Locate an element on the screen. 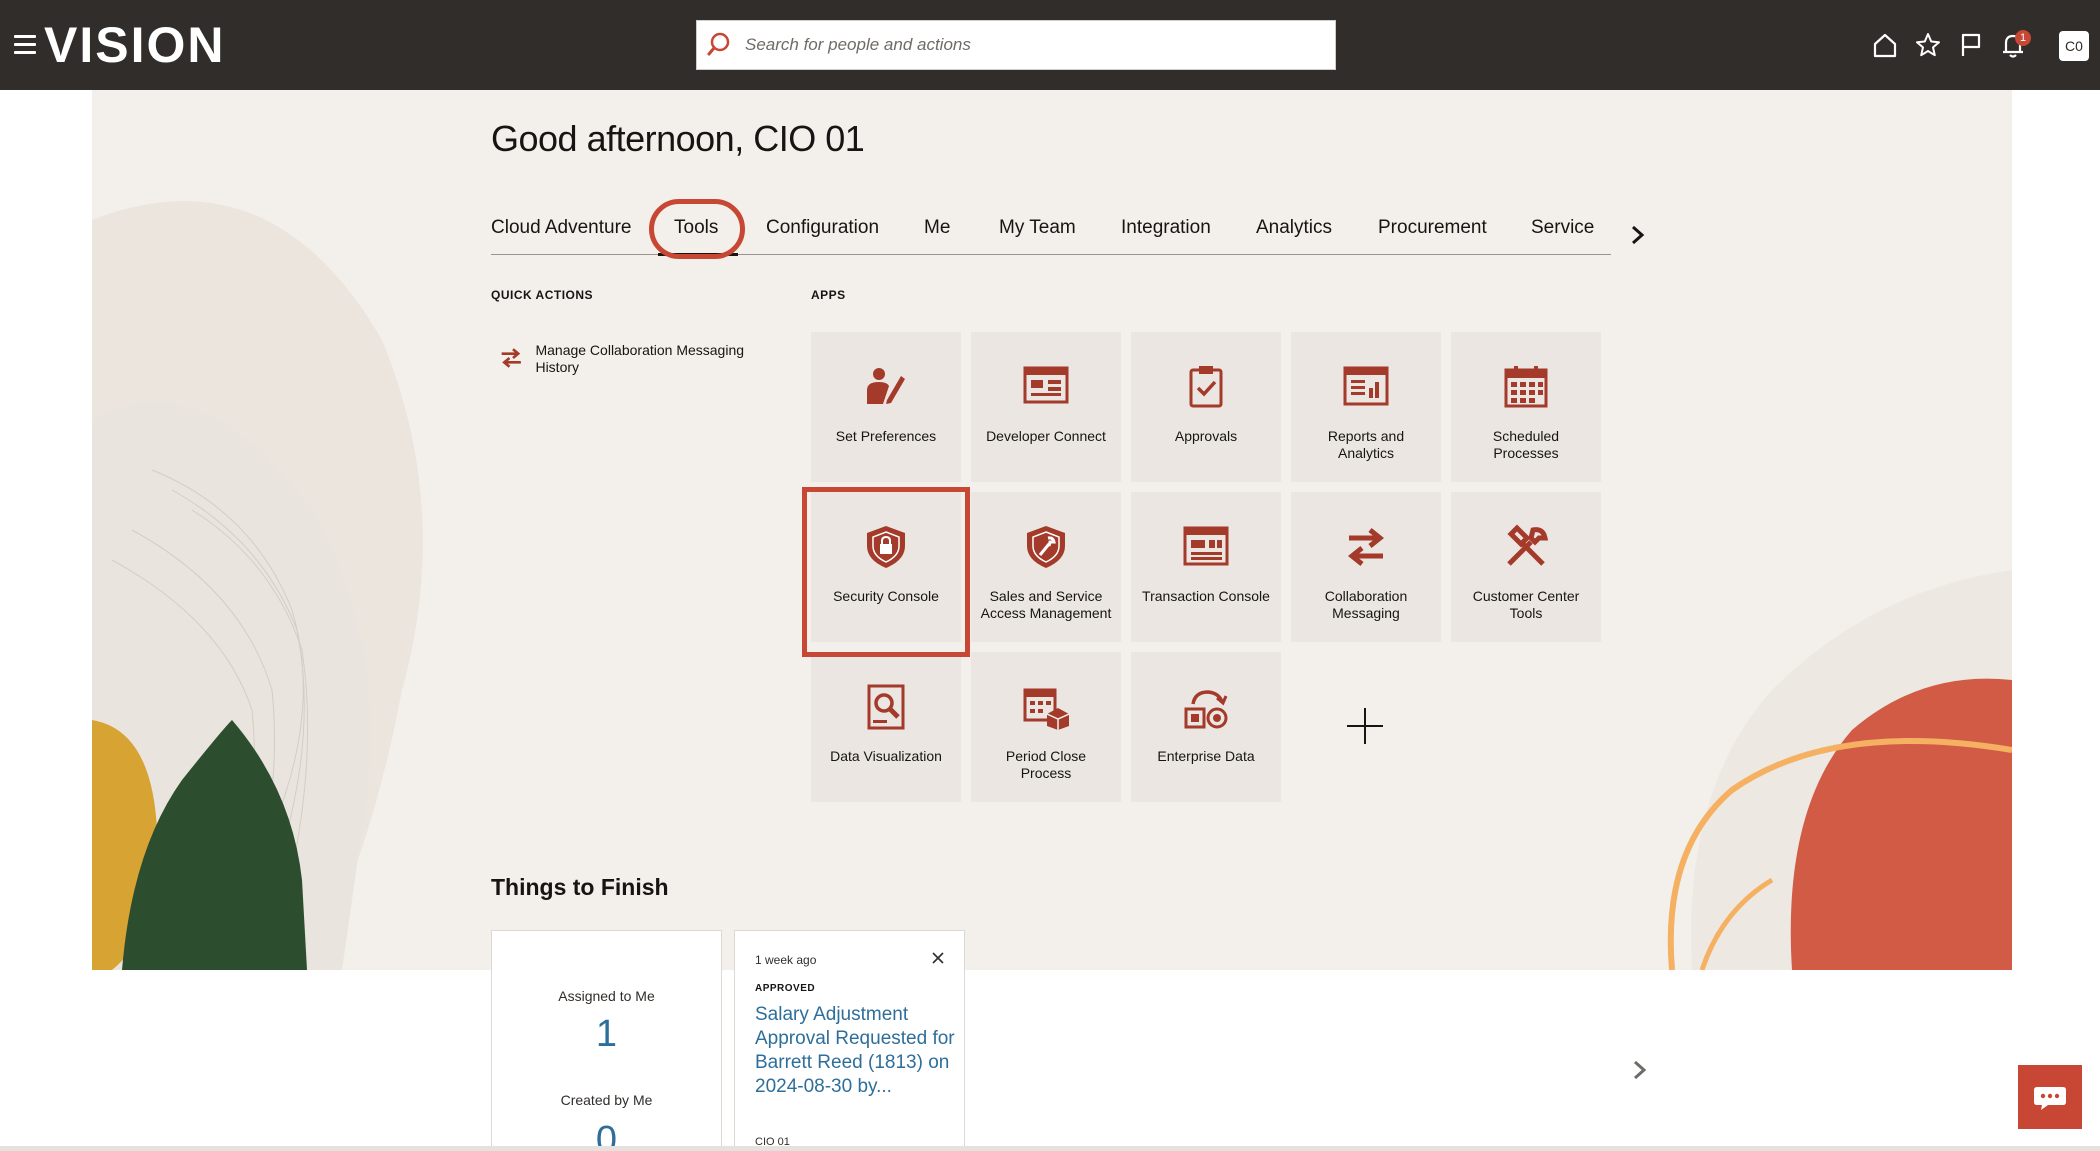 The image size is (2100, 1151). quick-action-manage-collaboration-messaging-history: Manage Collaboration Messaging History is located at coordinates (629, 359).